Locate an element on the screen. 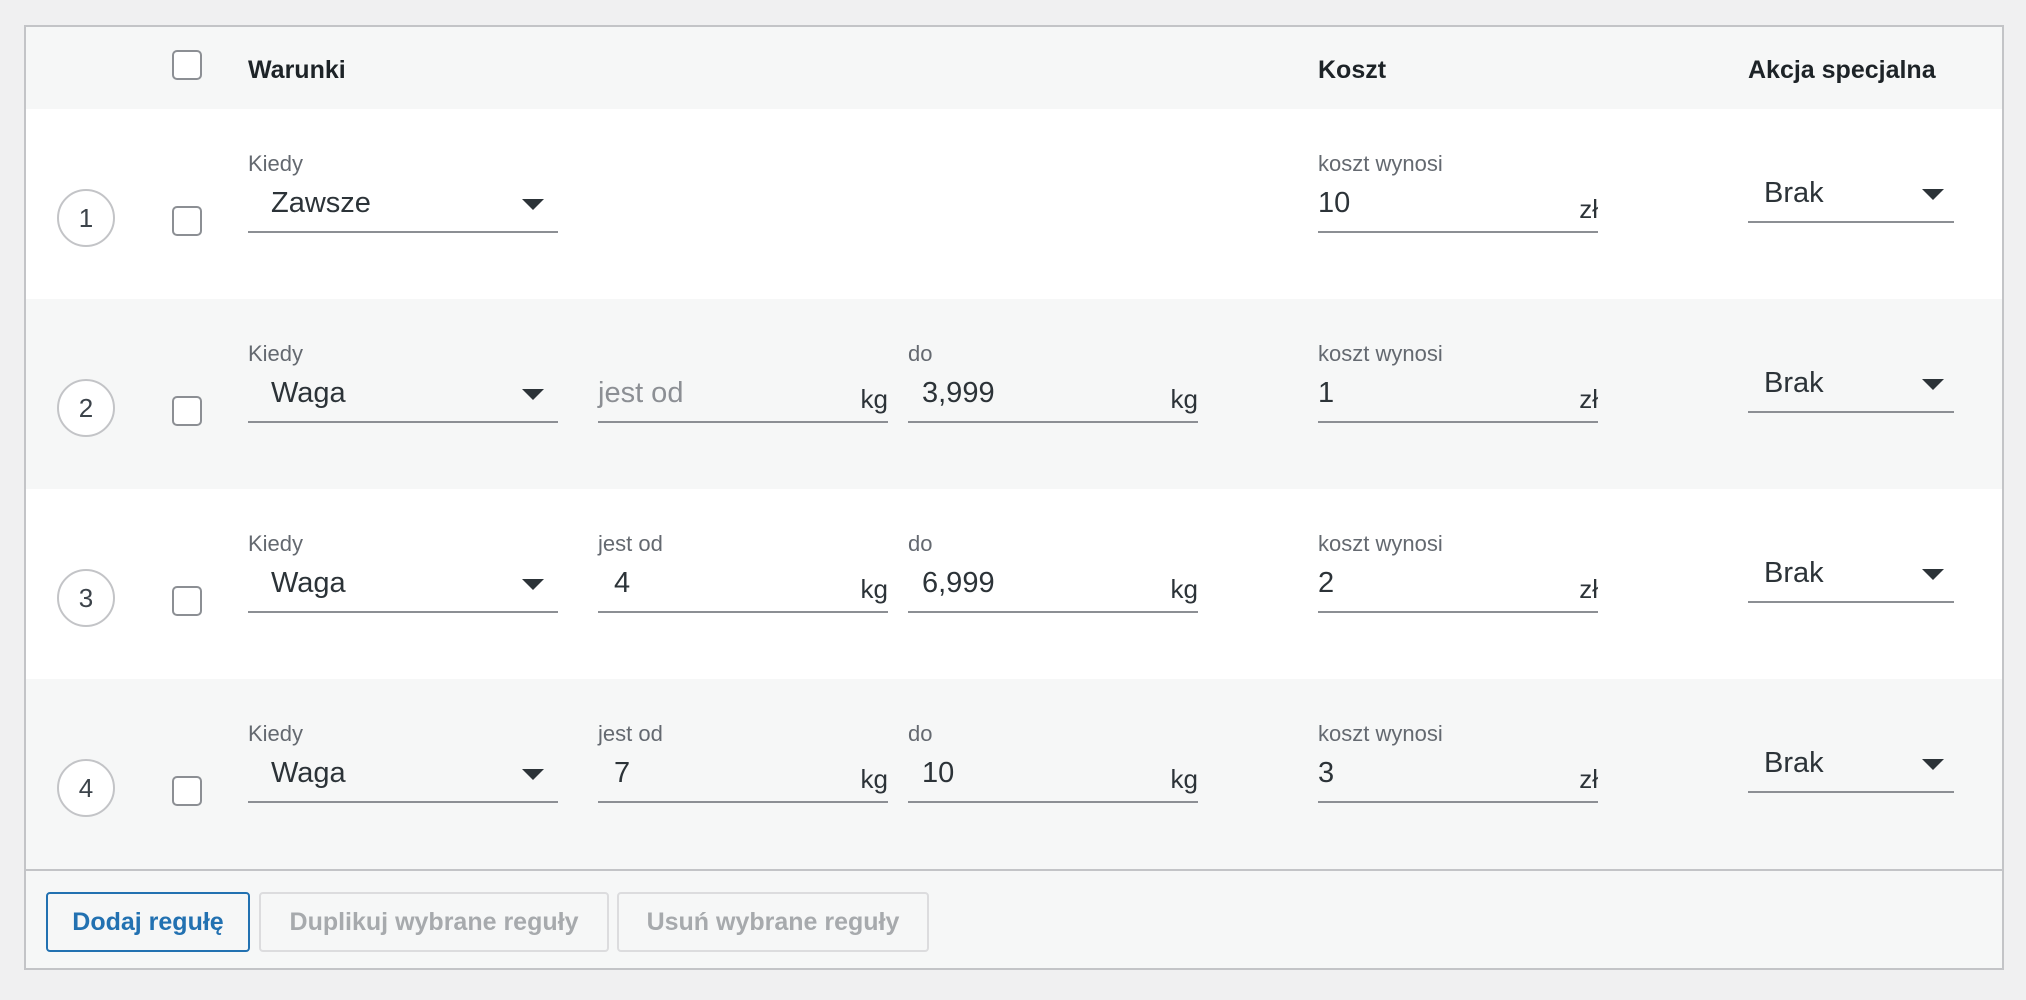 This screenshot has height=1000, width=2026. duplicate-selected-button: Duplikuj wybrane reguły is located at coordinates (434, 922).